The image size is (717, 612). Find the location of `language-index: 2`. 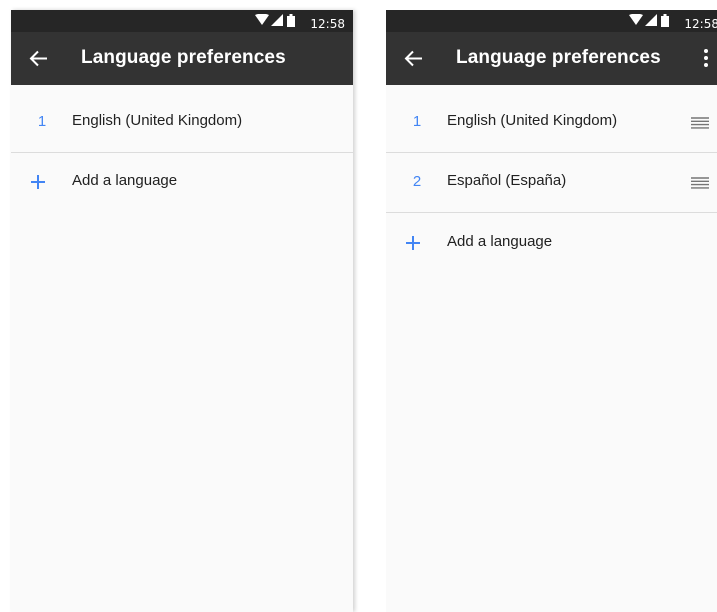

language-index: 2 is located at coordinates (417, 181).